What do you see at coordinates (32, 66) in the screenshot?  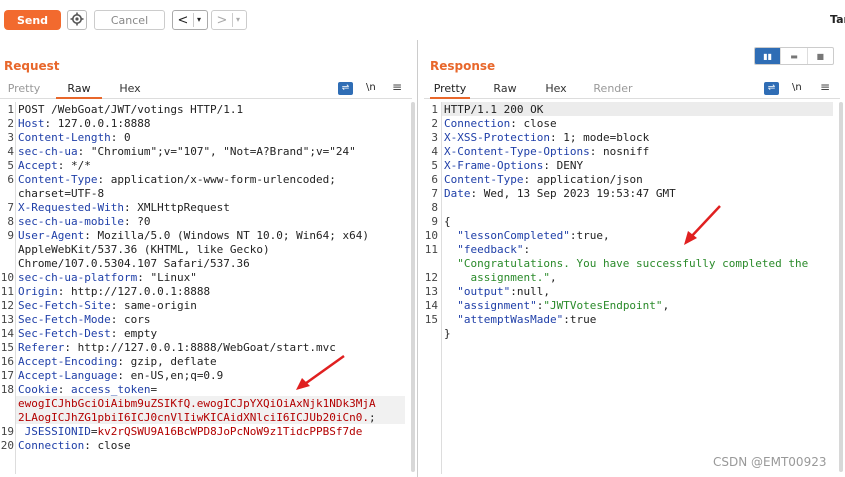 I see `request-title: Request` at bounding box center [32, 66].